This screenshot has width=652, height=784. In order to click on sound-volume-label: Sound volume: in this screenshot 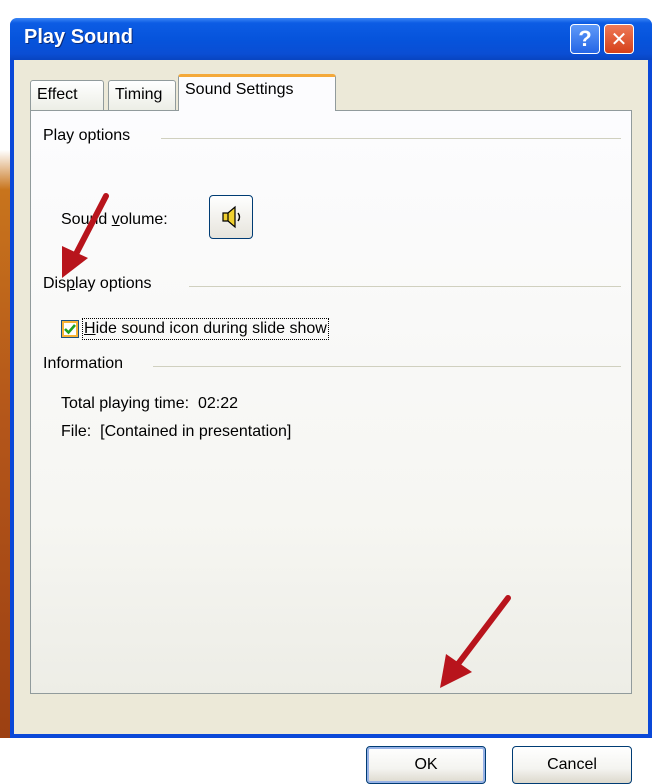, I will do `click(114, 219)`.